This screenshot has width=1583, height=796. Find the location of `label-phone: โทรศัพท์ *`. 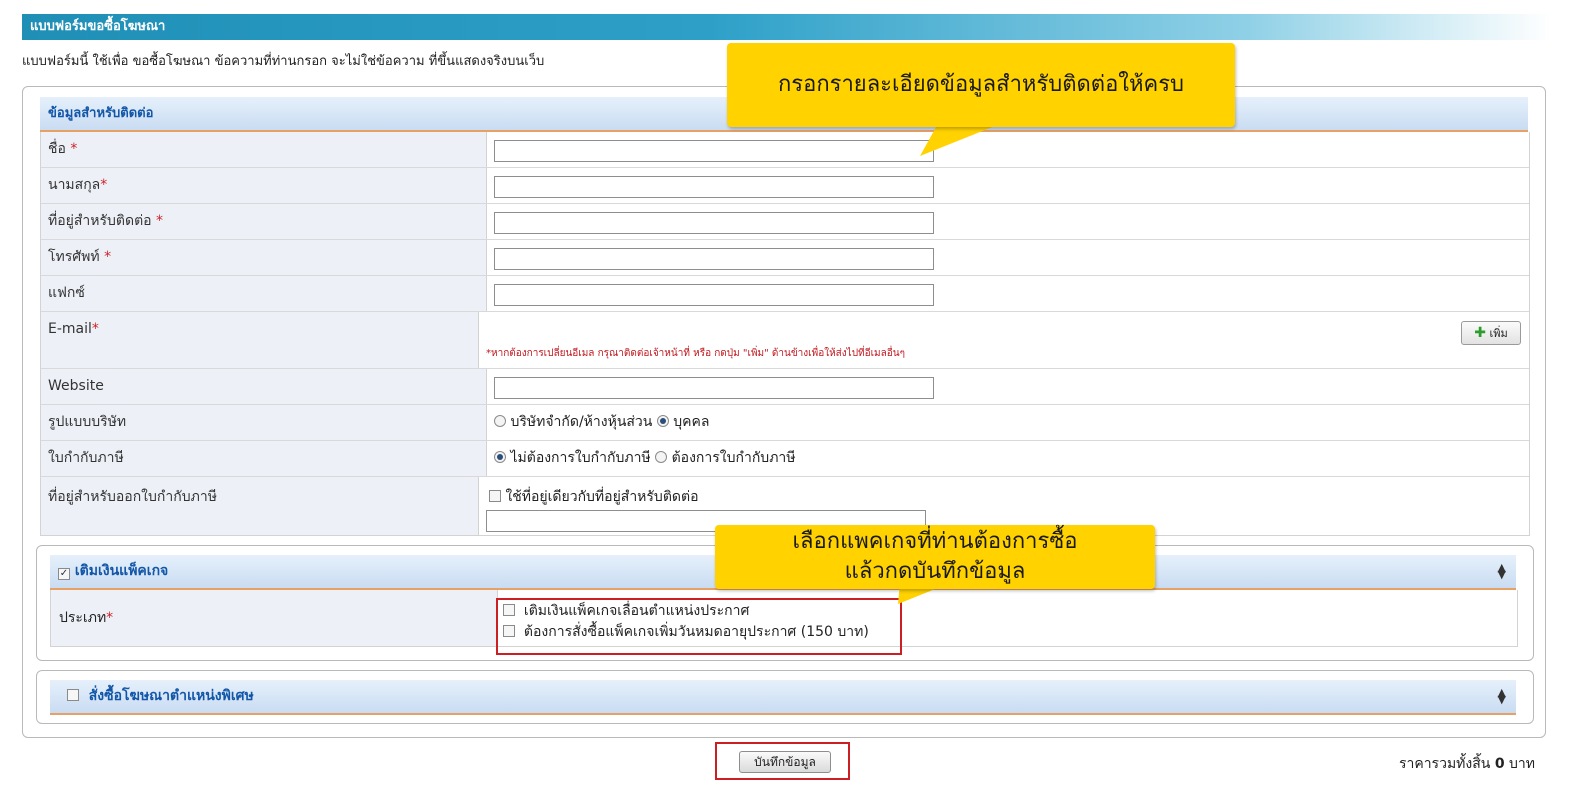

label-phone: โทรศัพท์ * is located at coordinates (264, 257).